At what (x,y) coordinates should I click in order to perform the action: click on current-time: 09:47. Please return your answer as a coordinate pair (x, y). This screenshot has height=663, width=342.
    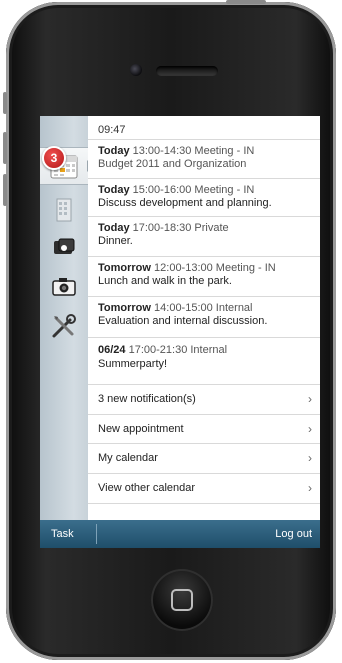
    Looking at the image, I should click on (112, 130).